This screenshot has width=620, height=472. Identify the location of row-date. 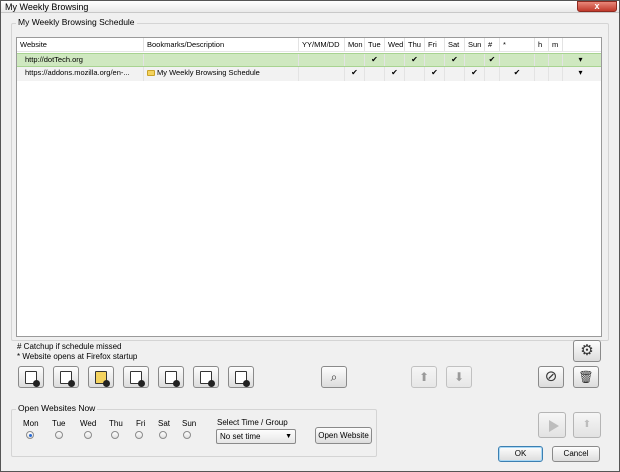
(322, 74).